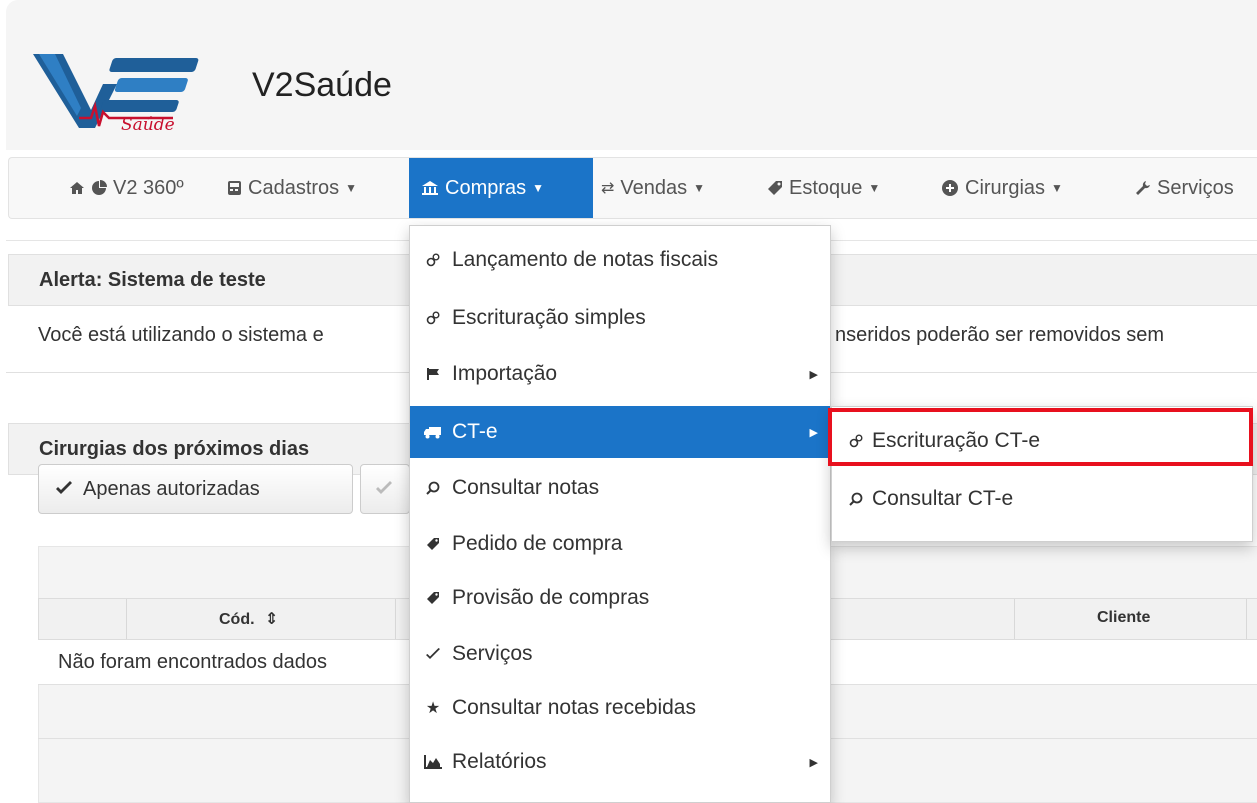 The image size is (1257, 803). I want to click on menu-item-consultar-notas-recebidas: ★ Consultar notas recebidas, so click(620, 708).